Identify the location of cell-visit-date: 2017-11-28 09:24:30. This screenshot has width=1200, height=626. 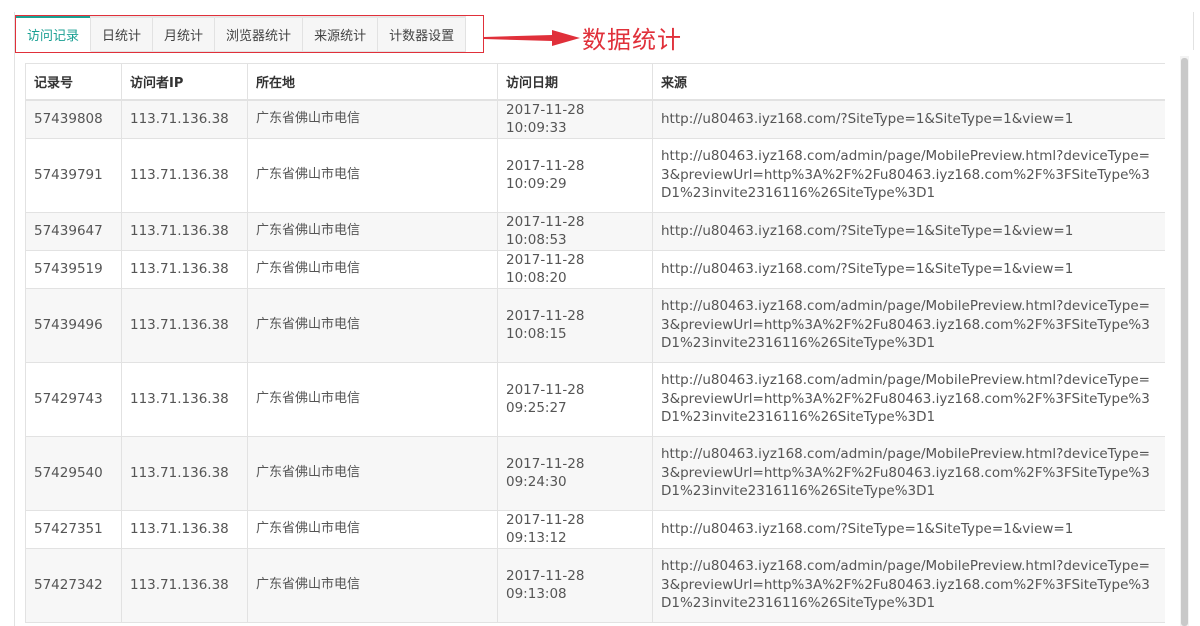
(575, 473).